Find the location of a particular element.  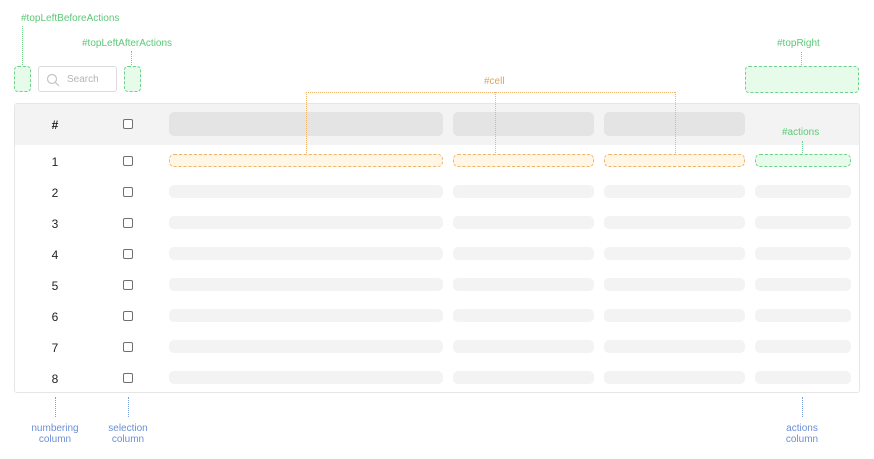

search-placeholder: Search is located at coordinates (83, 79).